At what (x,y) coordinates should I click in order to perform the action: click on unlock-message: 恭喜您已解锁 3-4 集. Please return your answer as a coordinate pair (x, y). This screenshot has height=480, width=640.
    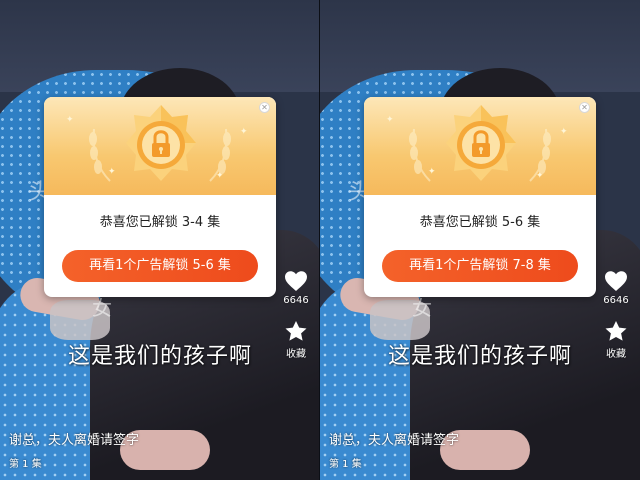
    Looking at the image, I should click on (160, 222).